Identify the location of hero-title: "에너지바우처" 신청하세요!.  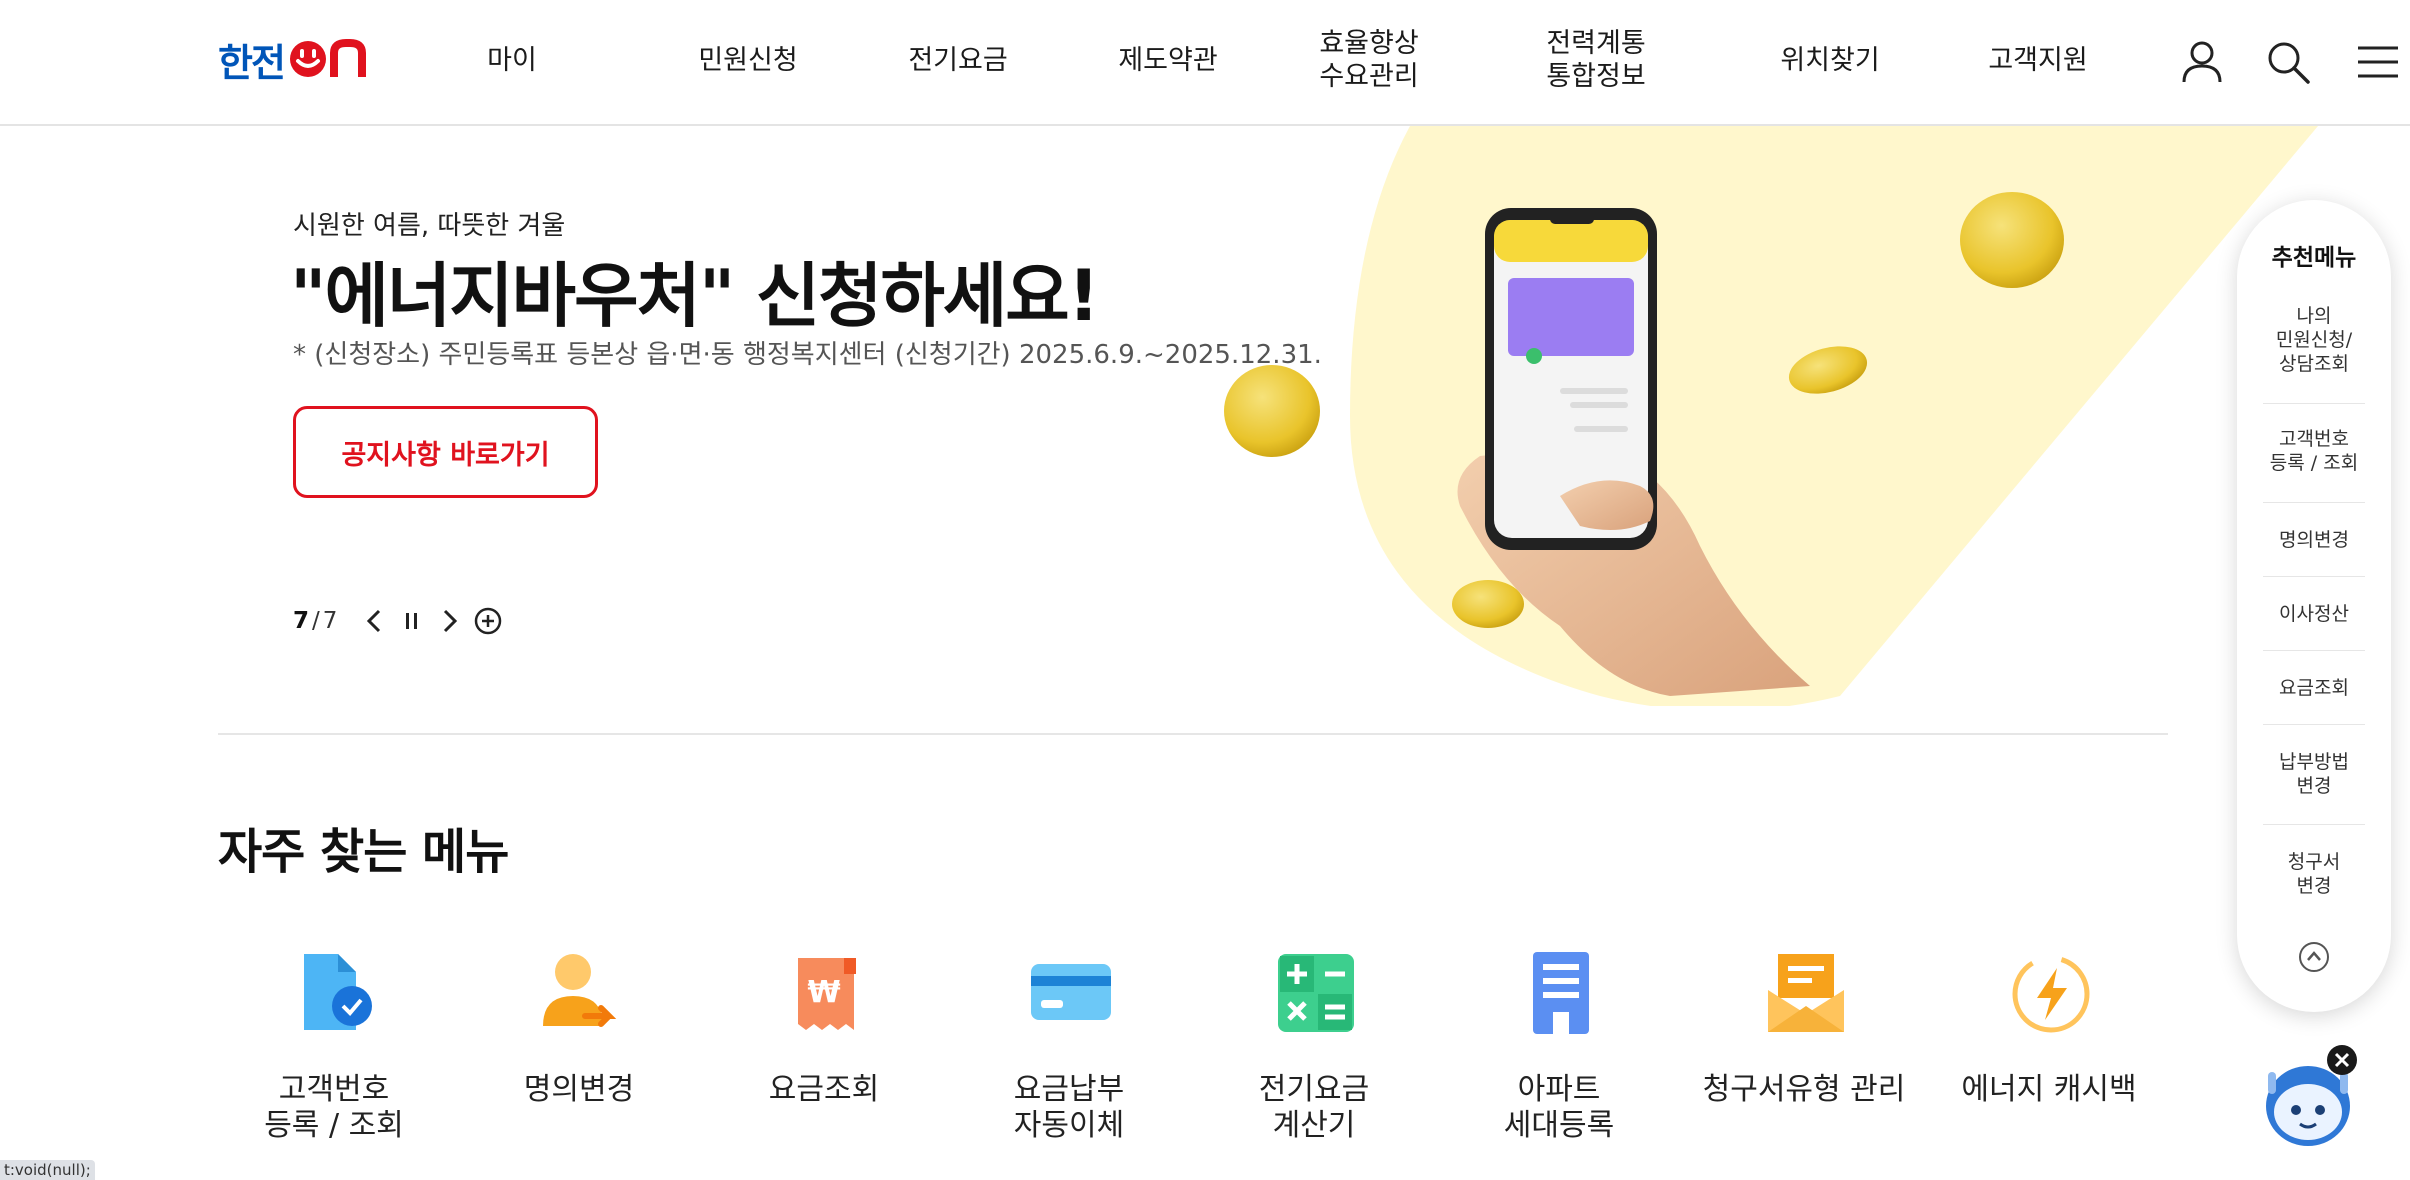
(695, 296).